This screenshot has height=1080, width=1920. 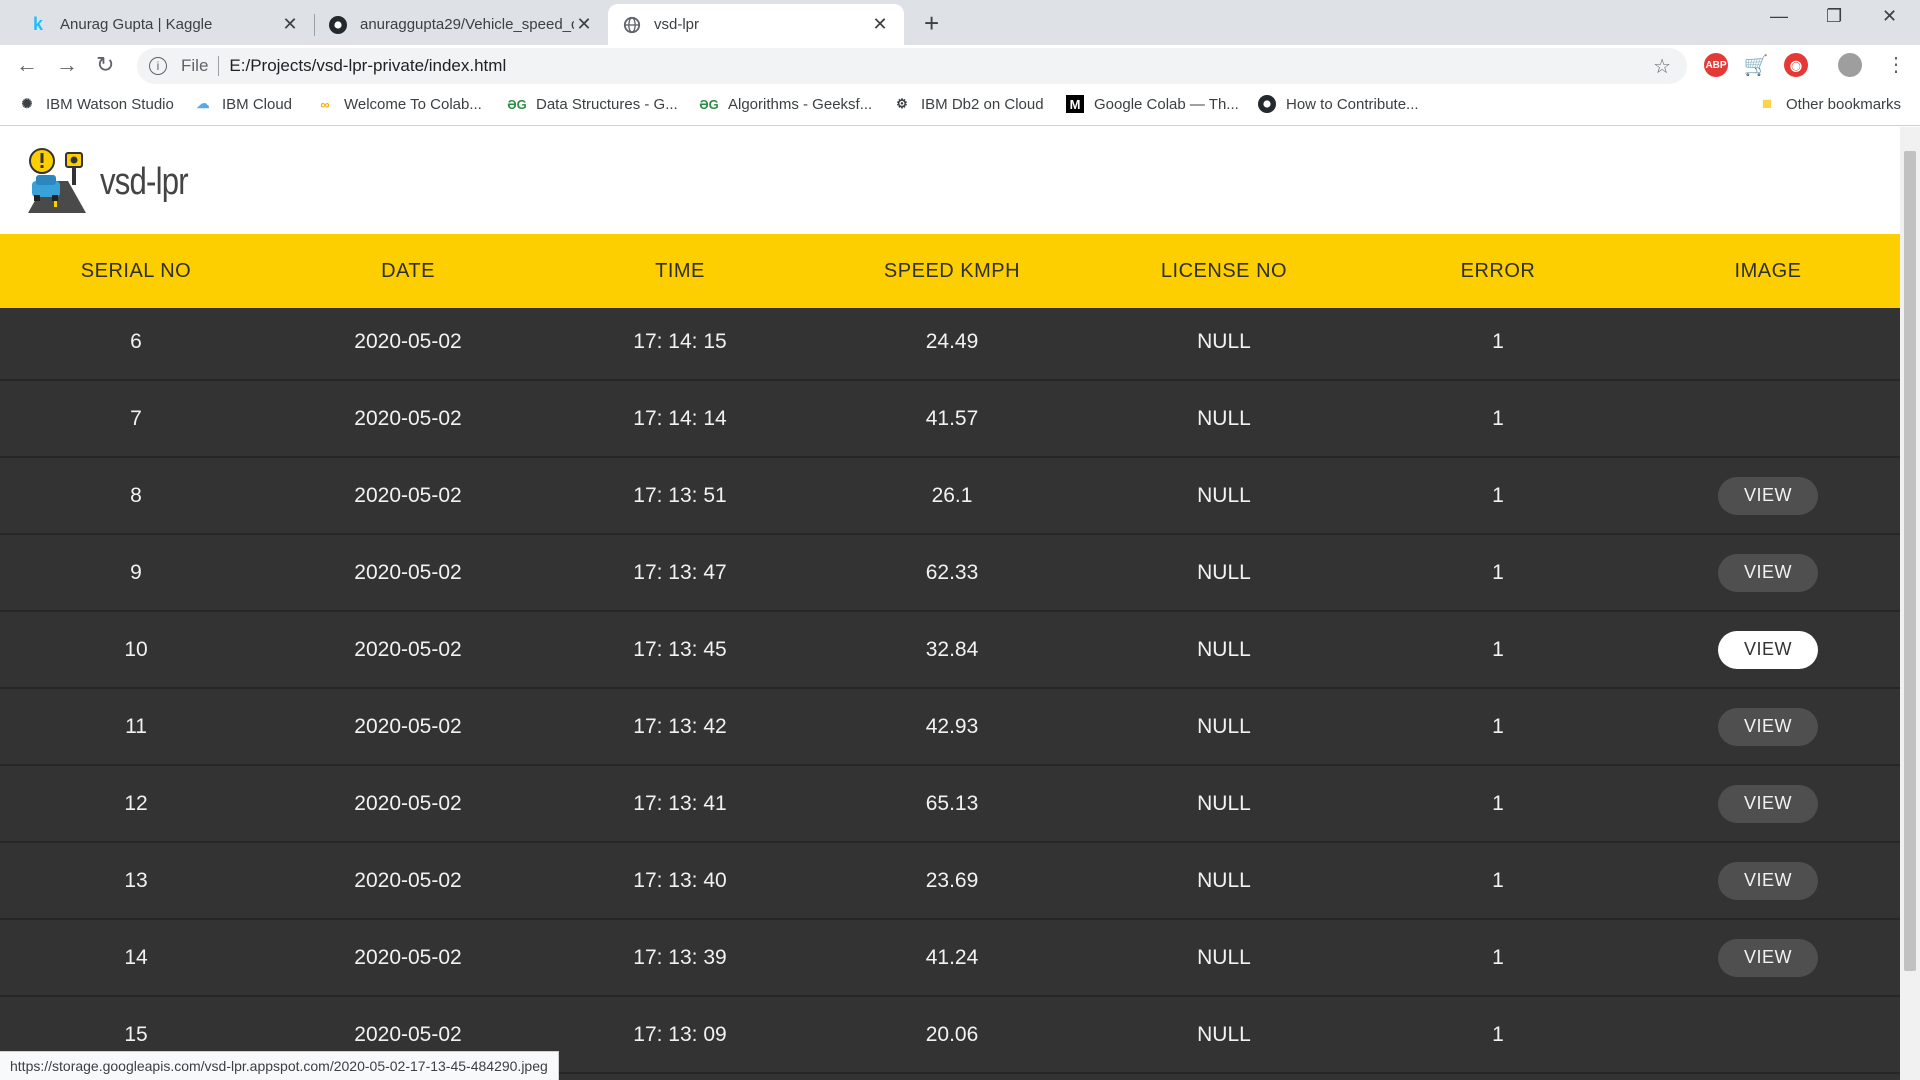 I want to click on brand: vsd-lpr, so click(x=115, y=182).